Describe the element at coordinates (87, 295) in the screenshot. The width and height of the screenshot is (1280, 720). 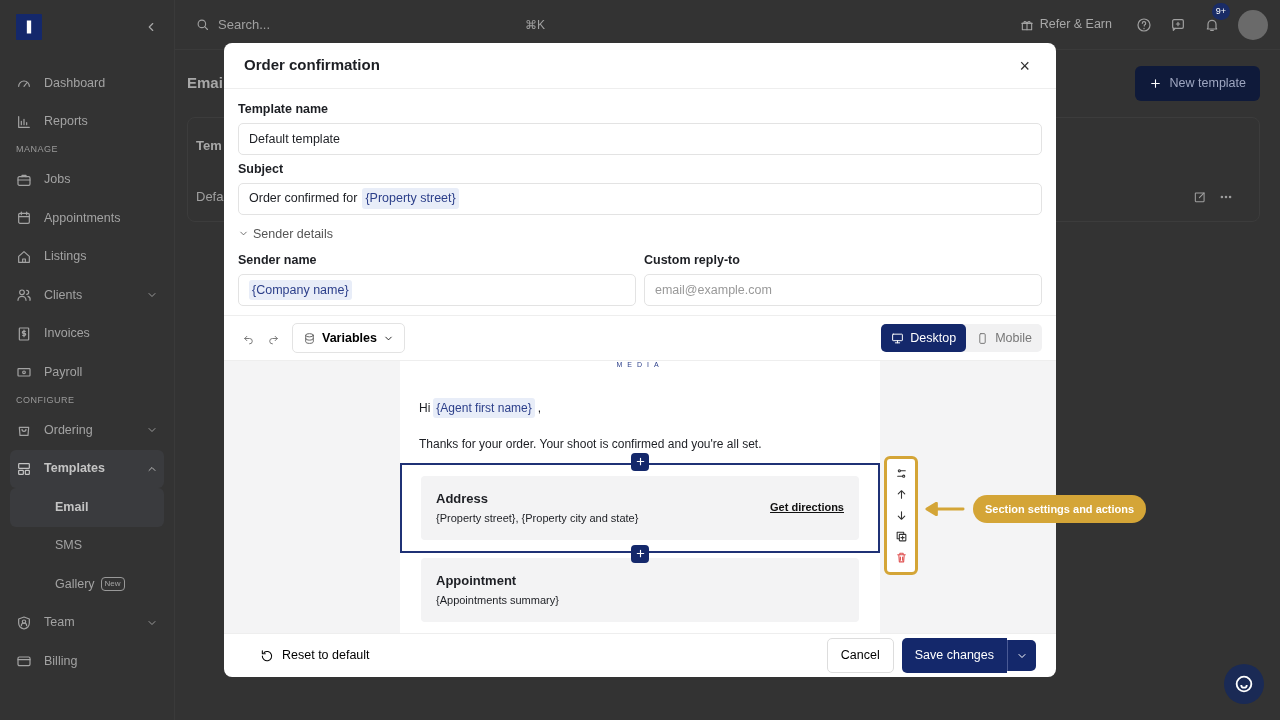
I see `sidebar-item: Clients` at that location.